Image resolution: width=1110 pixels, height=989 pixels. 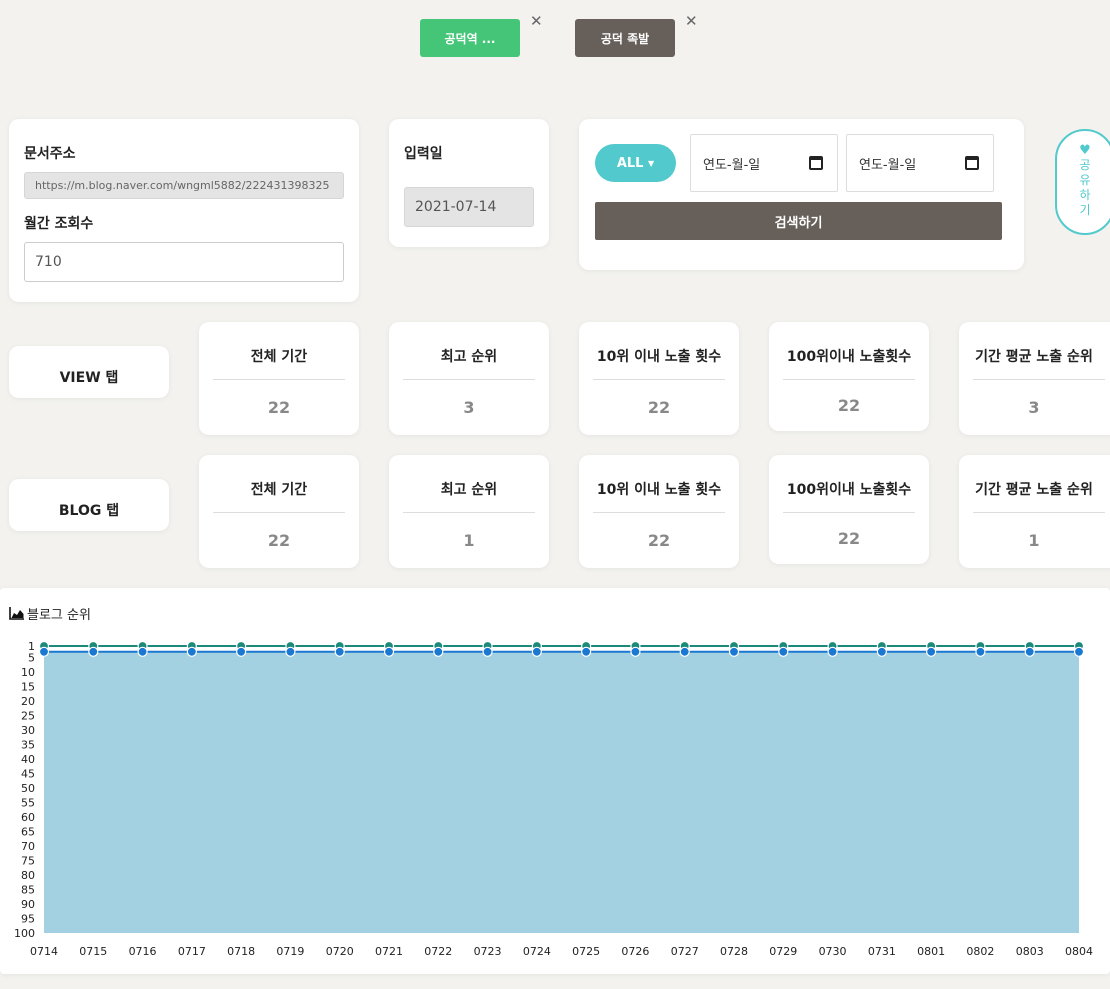 What do you see at coordinates (28, 687) in the screenshot?
I see `y-tick-label: 15` at bounding box center [28, 687].